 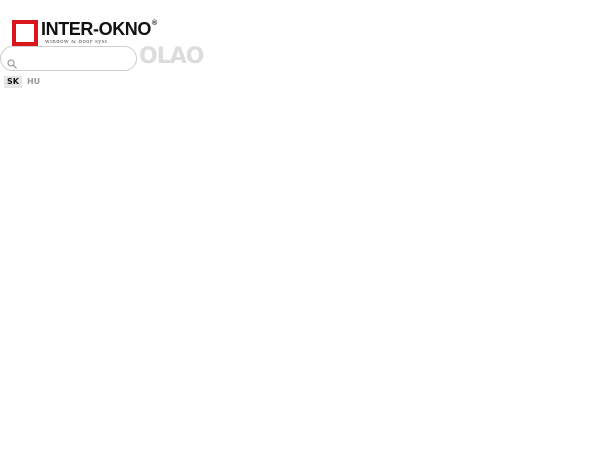 I want to click on logo-wordmark: INTER-OKNO® window & door syst, so click(x=99, y=33).